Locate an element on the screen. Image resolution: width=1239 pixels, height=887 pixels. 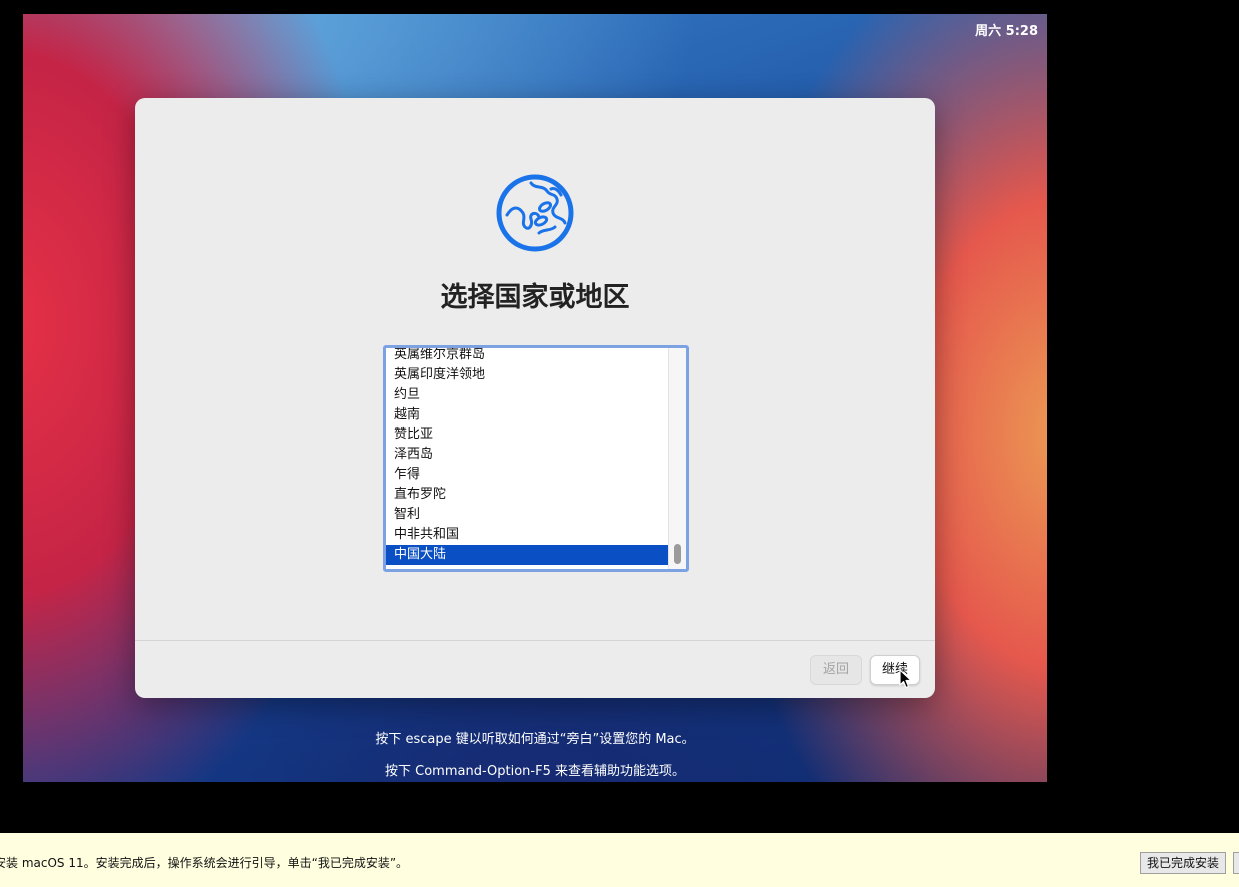
footer-divider is located at coordinates (535, 640).